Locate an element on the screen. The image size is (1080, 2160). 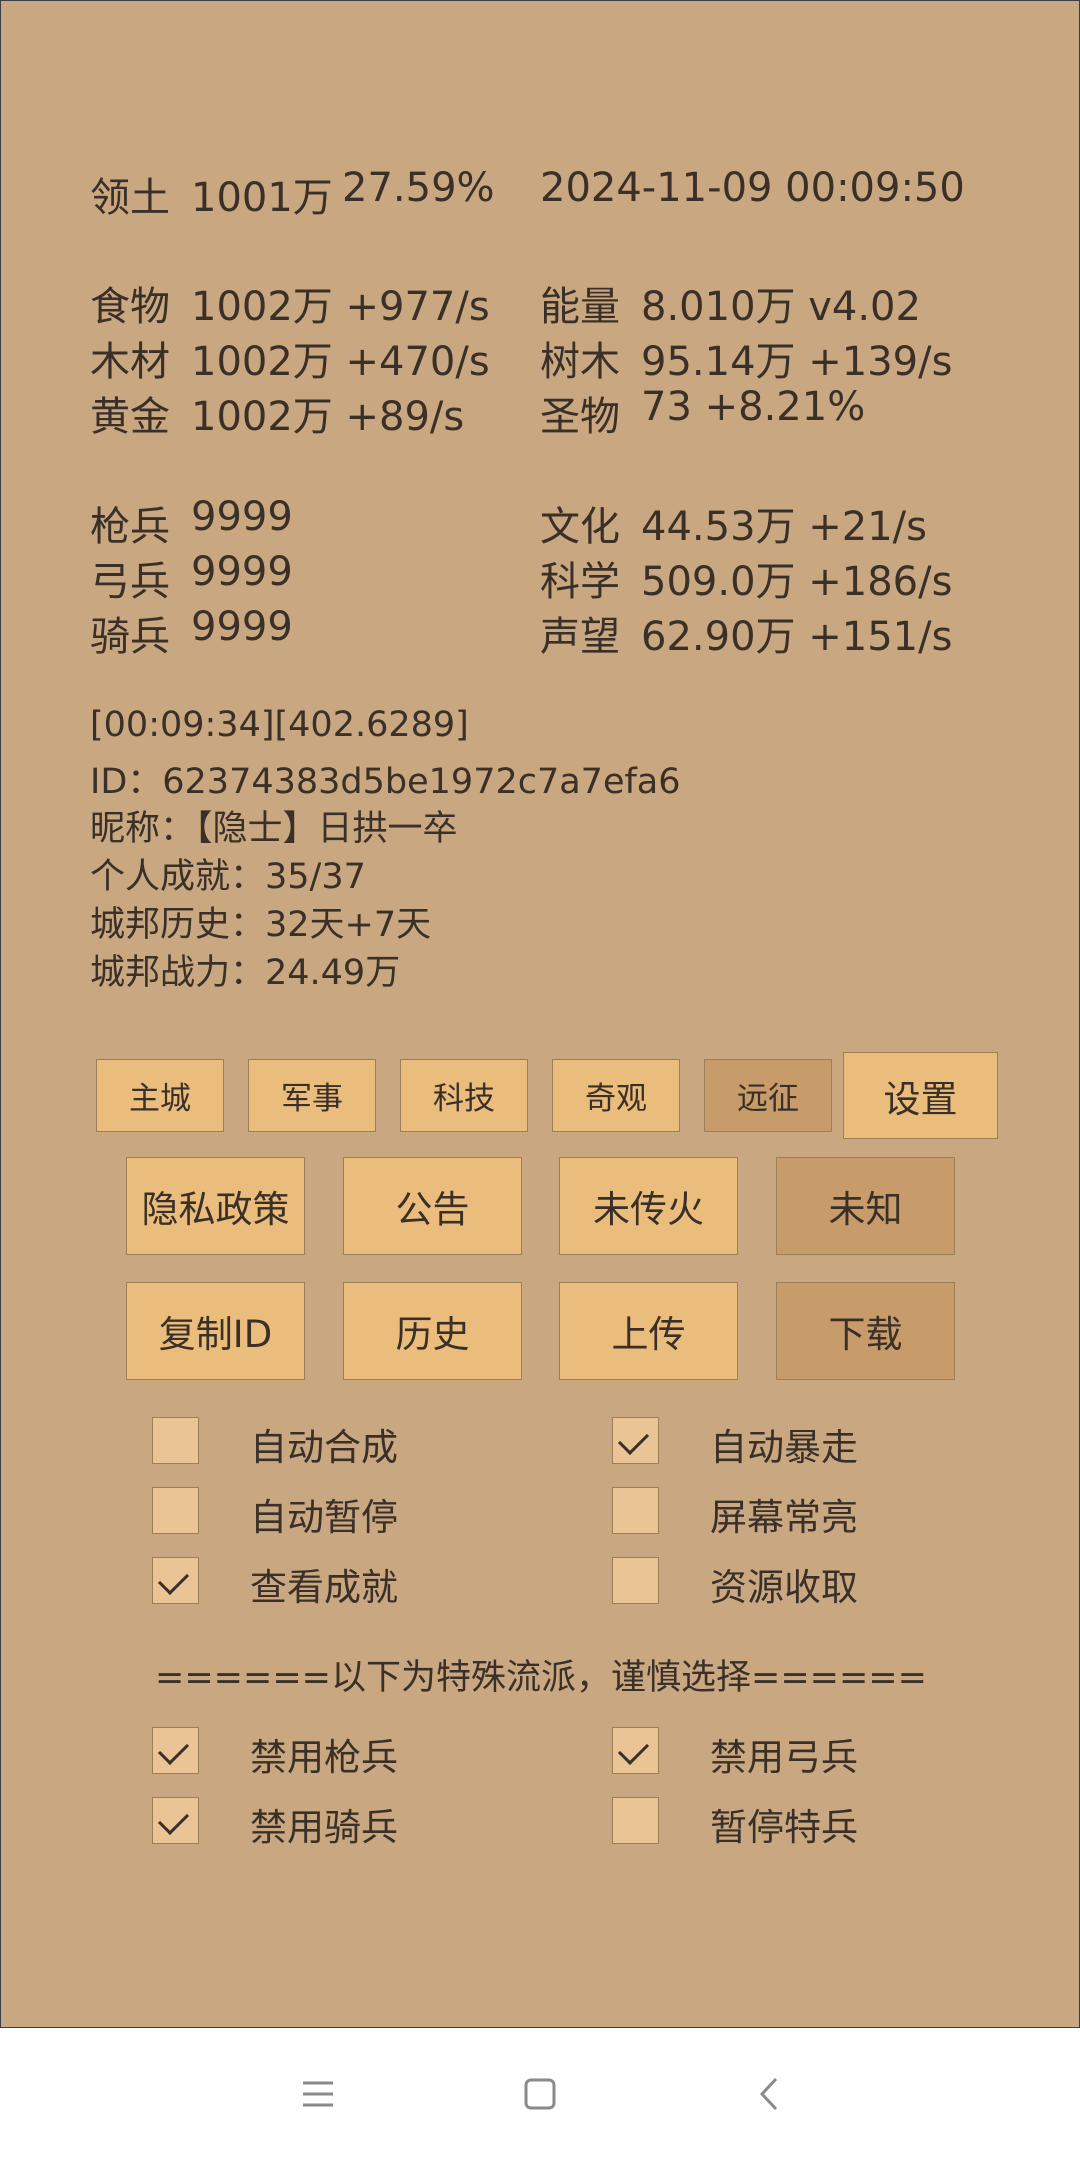
copy-id-button: 复制ID is located at coordinates (215, 1331).